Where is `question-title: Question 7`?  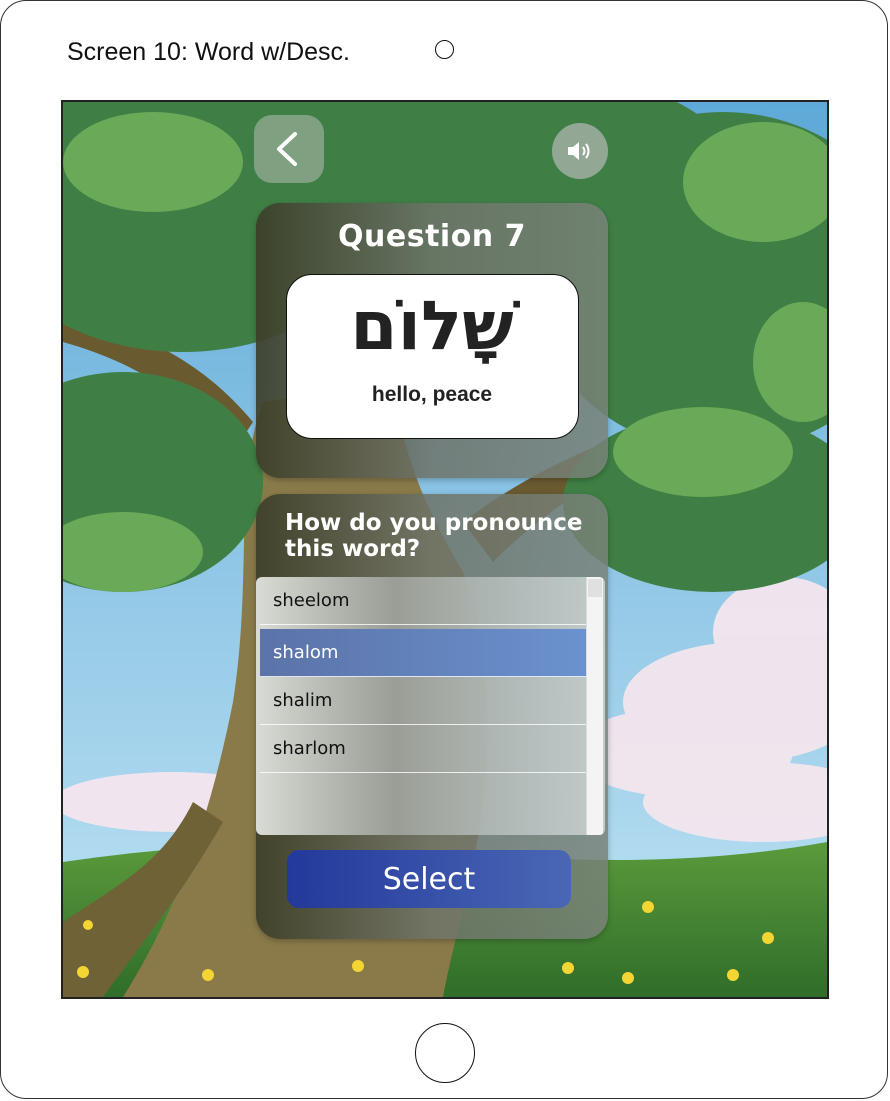
question-title: Question 7 is located at coordinates (432, 236).